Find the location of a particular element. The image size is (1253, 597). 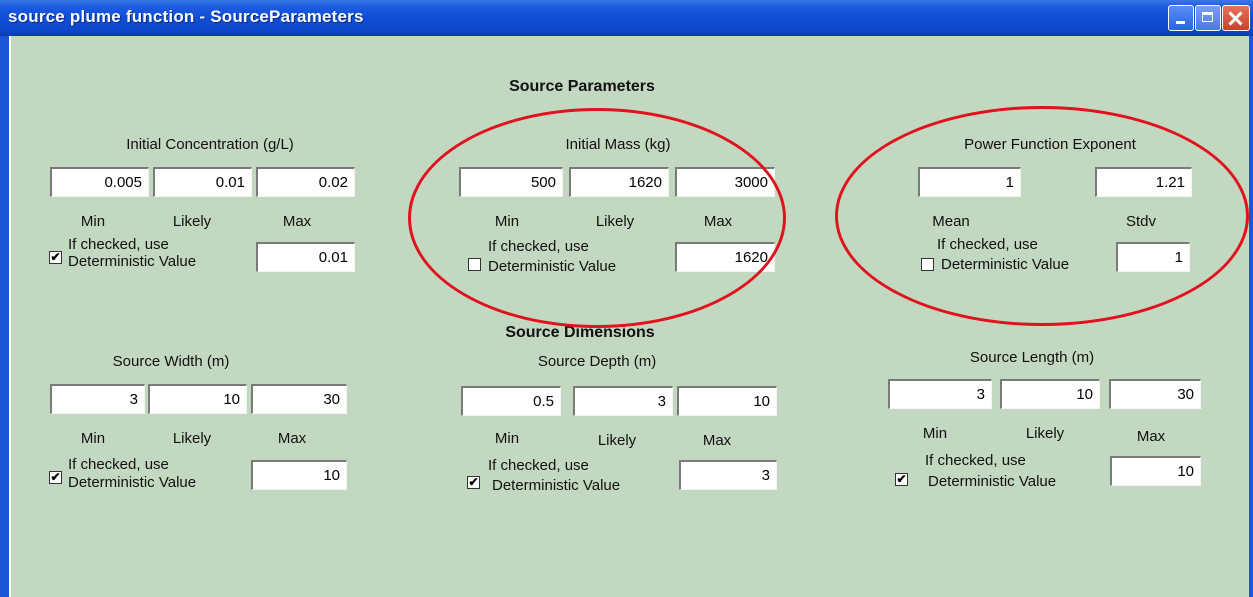

minimize-button is located at coordinates (1181, 18).